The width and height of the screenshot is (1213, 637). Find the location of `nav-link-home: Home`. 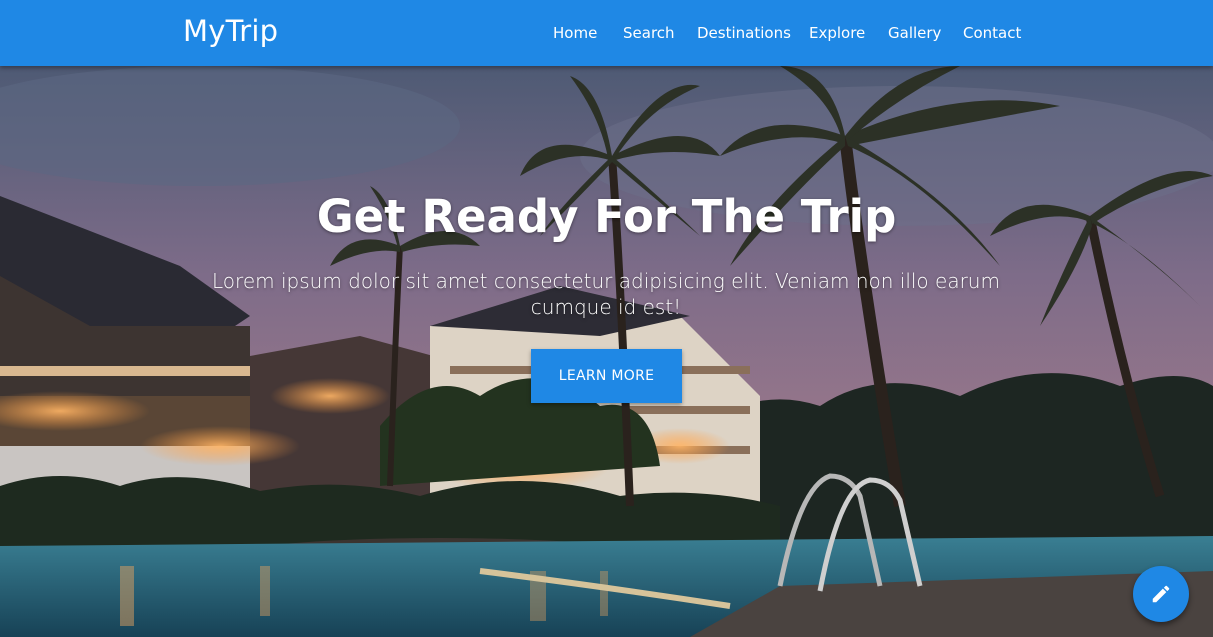

nav-link-home: Home is located at coordinates (575, 33).